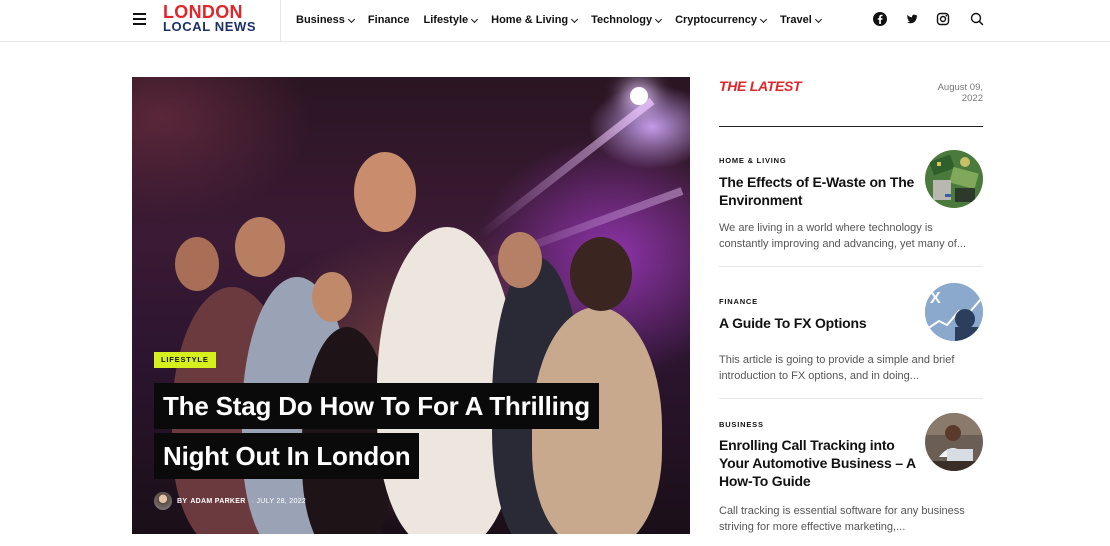  Describe the element at coordinates (760, 86) in the screenshot. I see `section-title-latest: THE LATEST` at that location.